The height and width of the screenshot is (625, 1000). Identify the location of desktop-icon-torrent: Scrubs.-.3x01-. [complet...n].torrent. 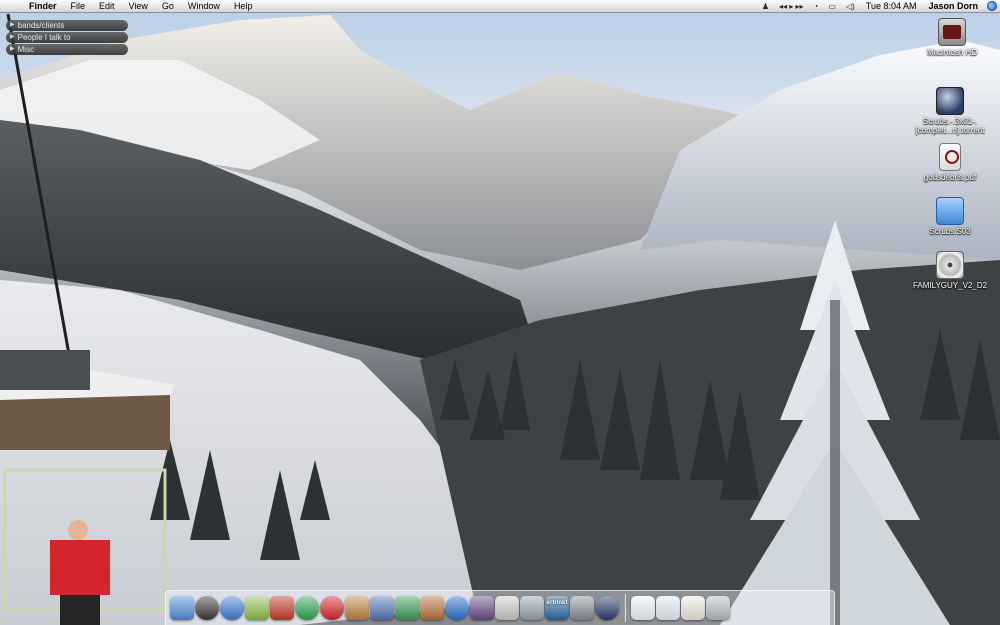
(950, 111).